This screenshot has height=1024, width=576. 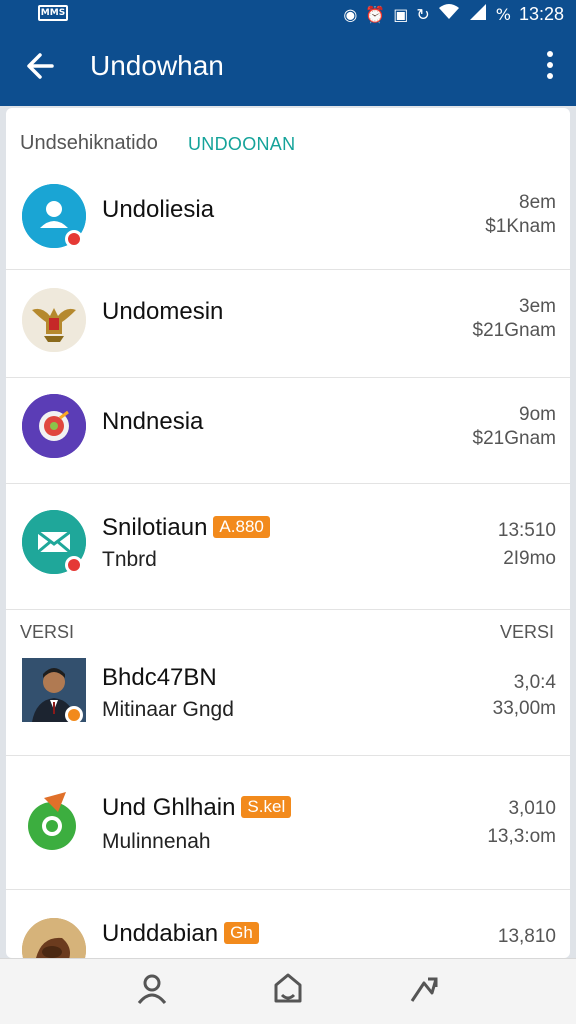 I want to click on signal-icon, so click(x=478, y=14).